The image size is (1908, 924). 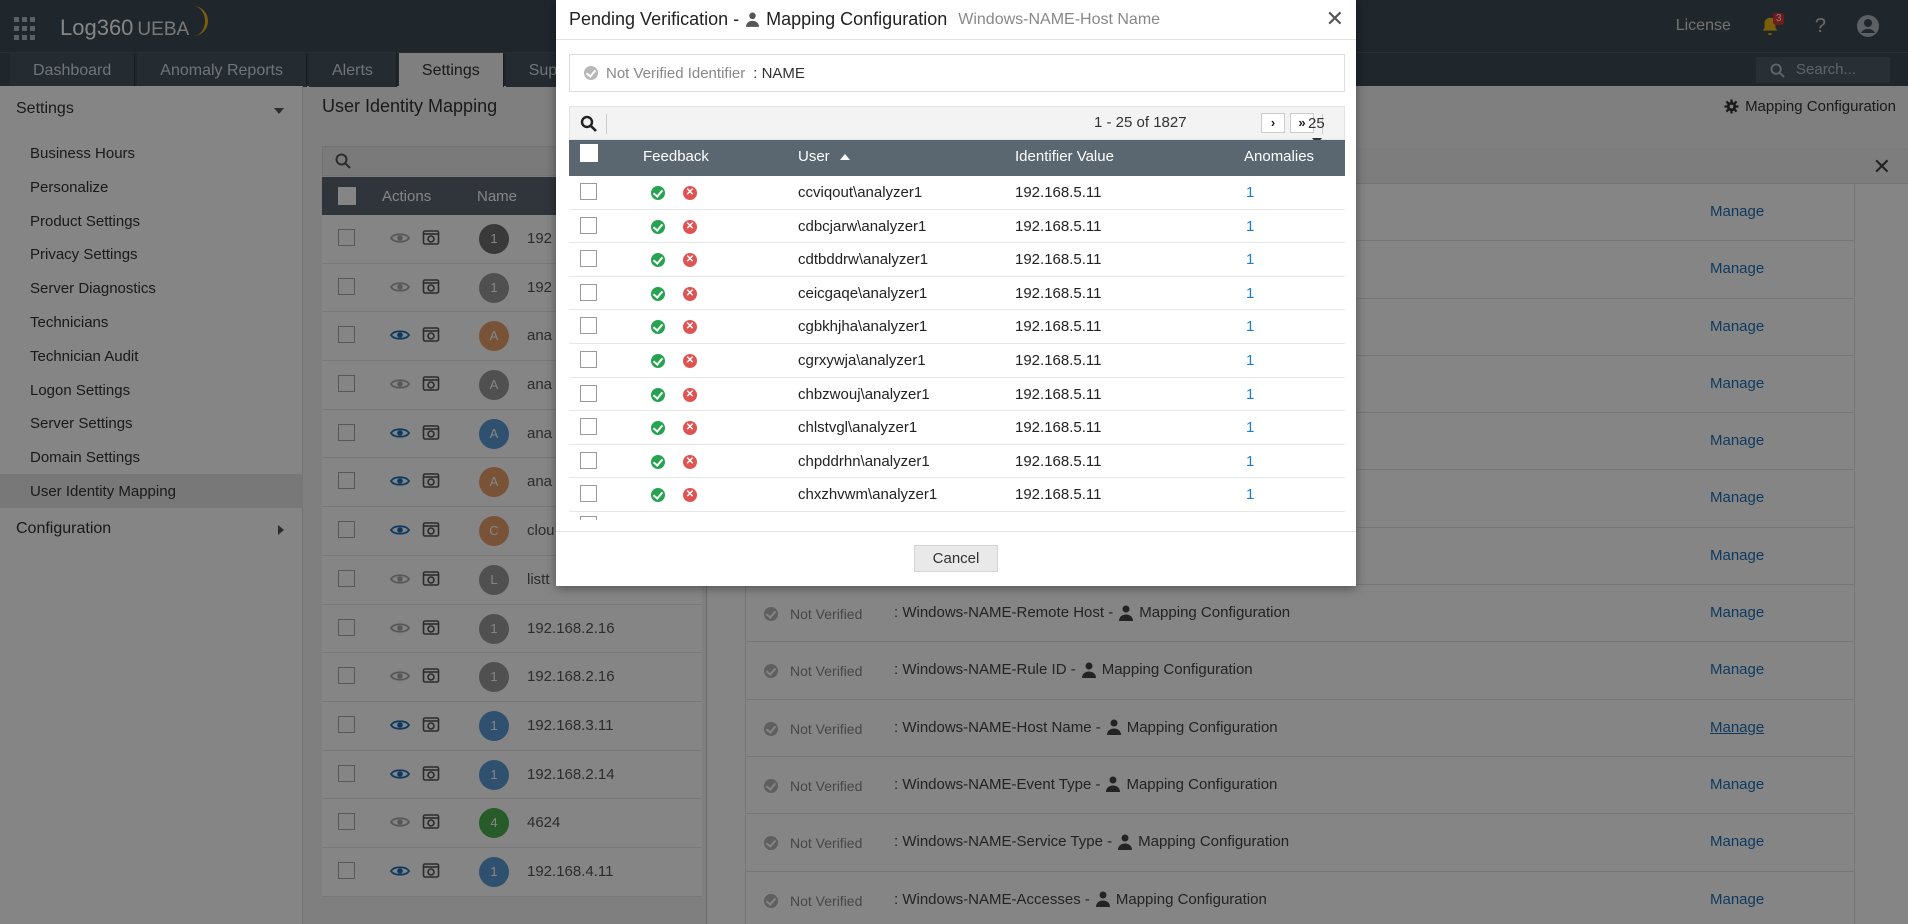 What do you see at coordinates (1279, 156) in the screenshot?
I see `column-anomalies: Anomalies` at bounding box center [1279, 156].